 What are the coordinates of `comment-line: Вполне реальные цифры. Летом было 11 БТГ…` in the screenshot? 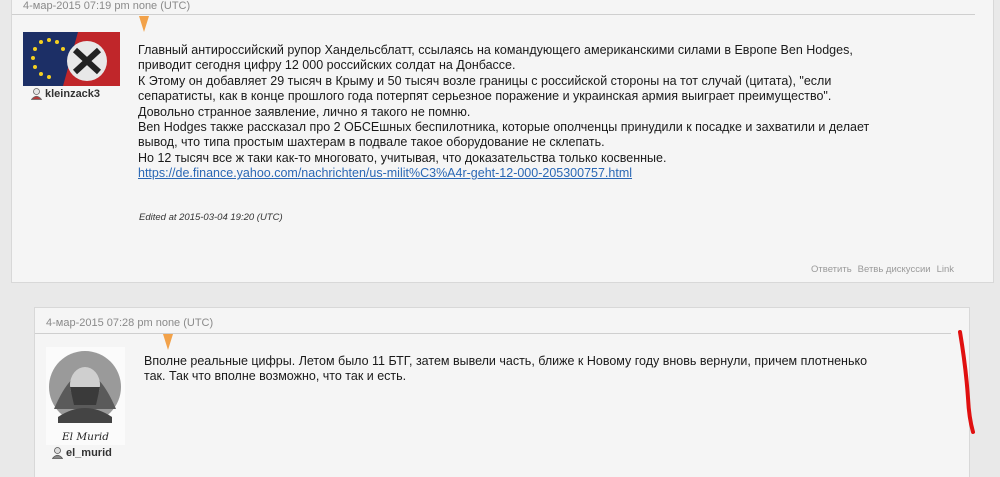 It's located at (506, 361).